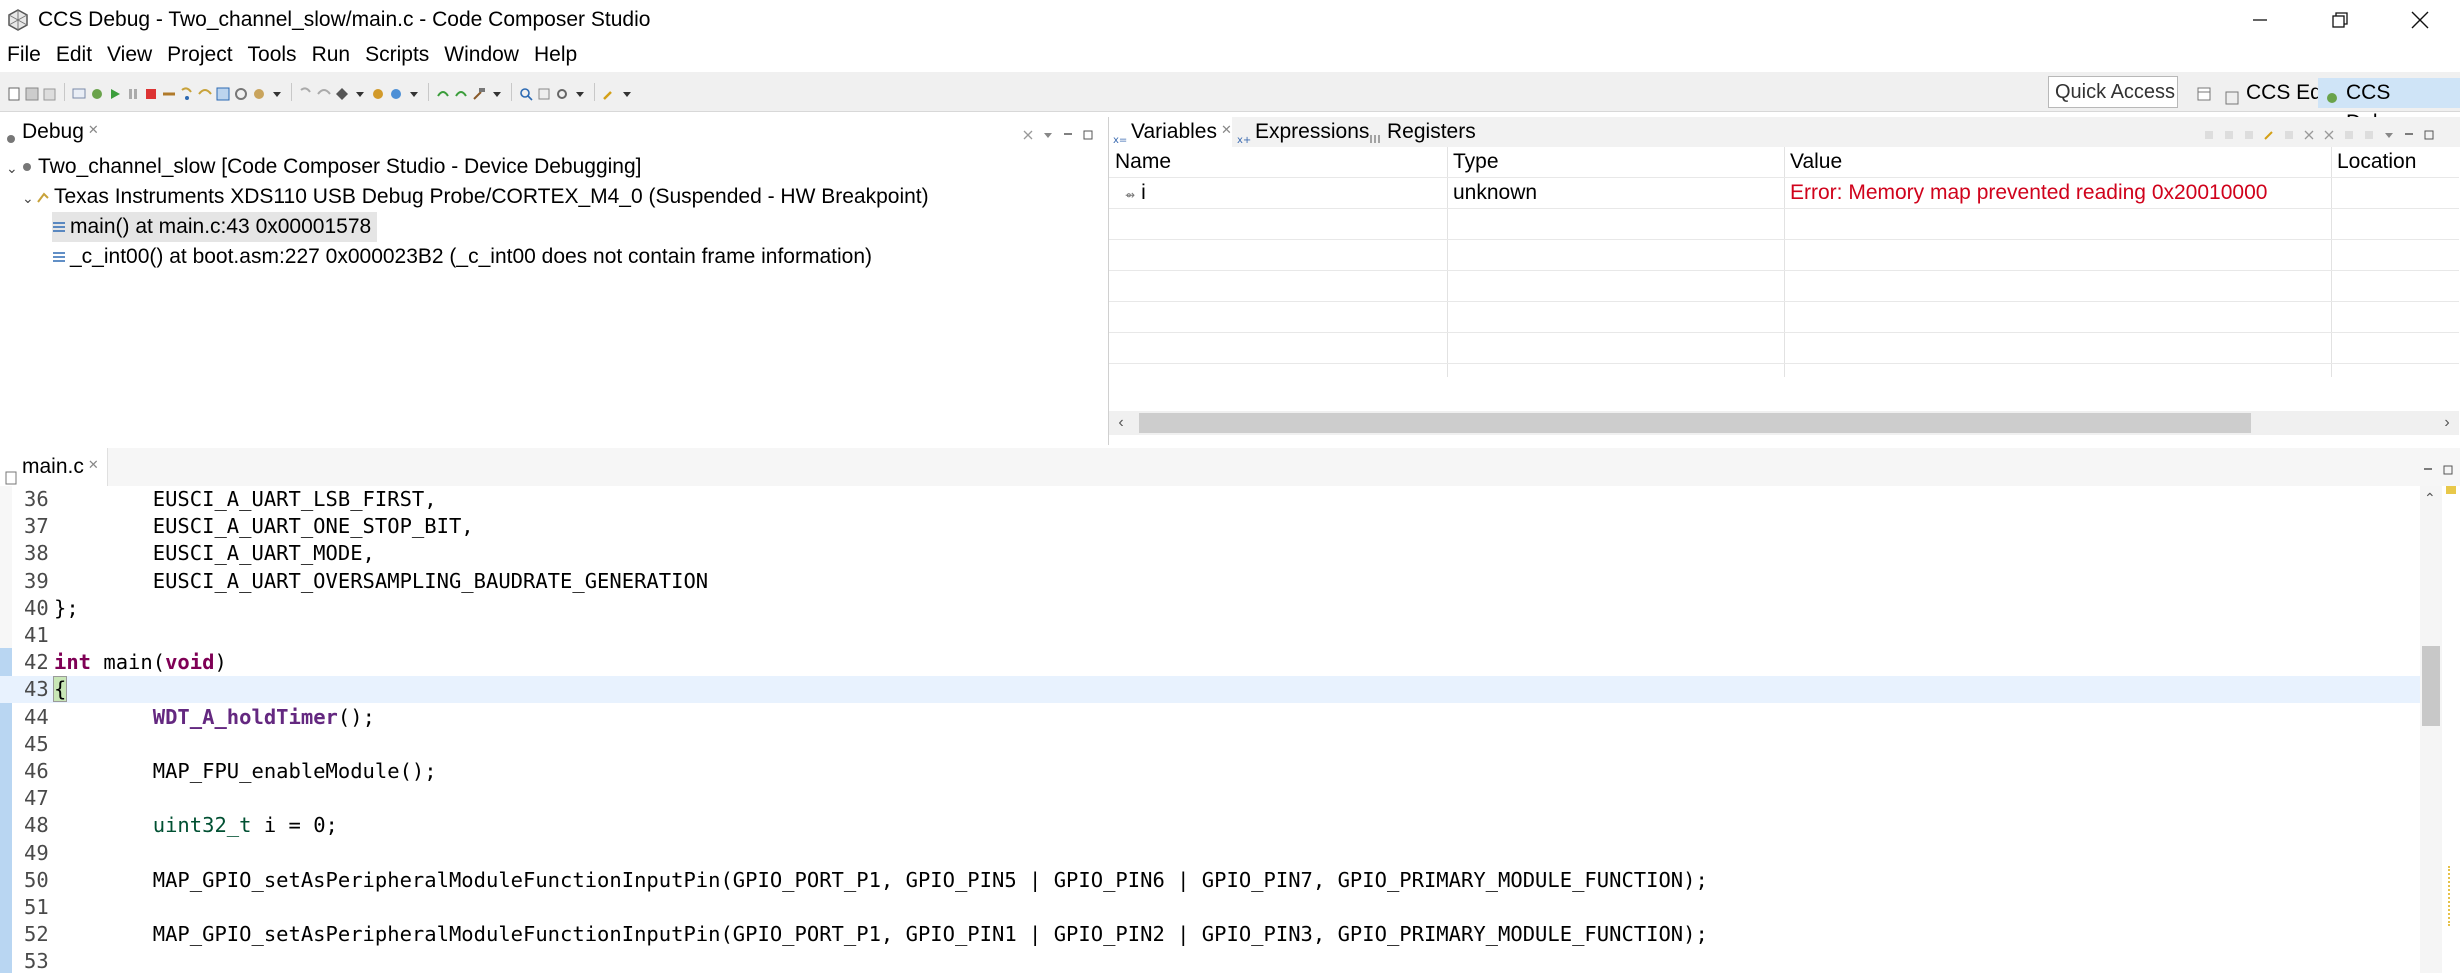 Image resolution: width=2460 pixels, height=973 pixels. I want to click on code-line: 53, so click(1210, 960).